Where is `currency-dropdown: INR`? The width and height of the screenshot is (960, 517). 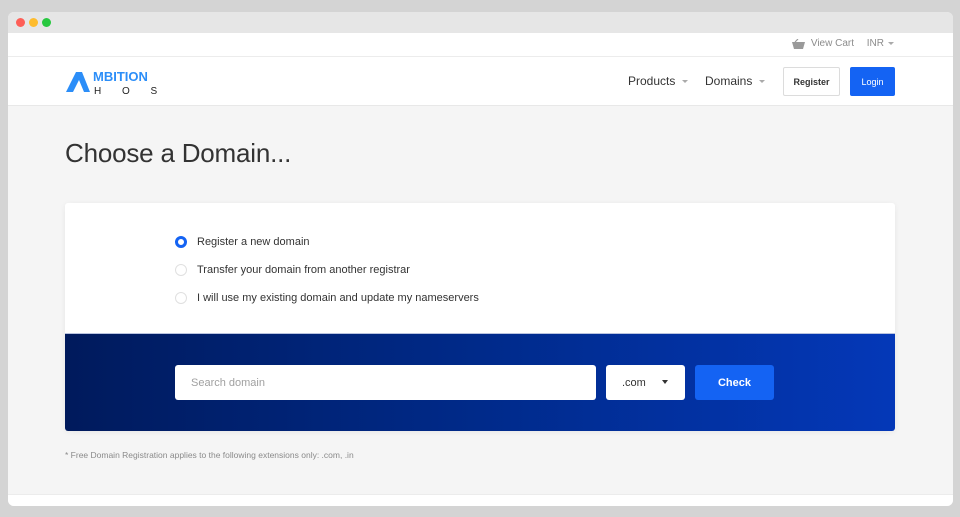 currency-dropdown: INR is located at coordinates (880, 43).